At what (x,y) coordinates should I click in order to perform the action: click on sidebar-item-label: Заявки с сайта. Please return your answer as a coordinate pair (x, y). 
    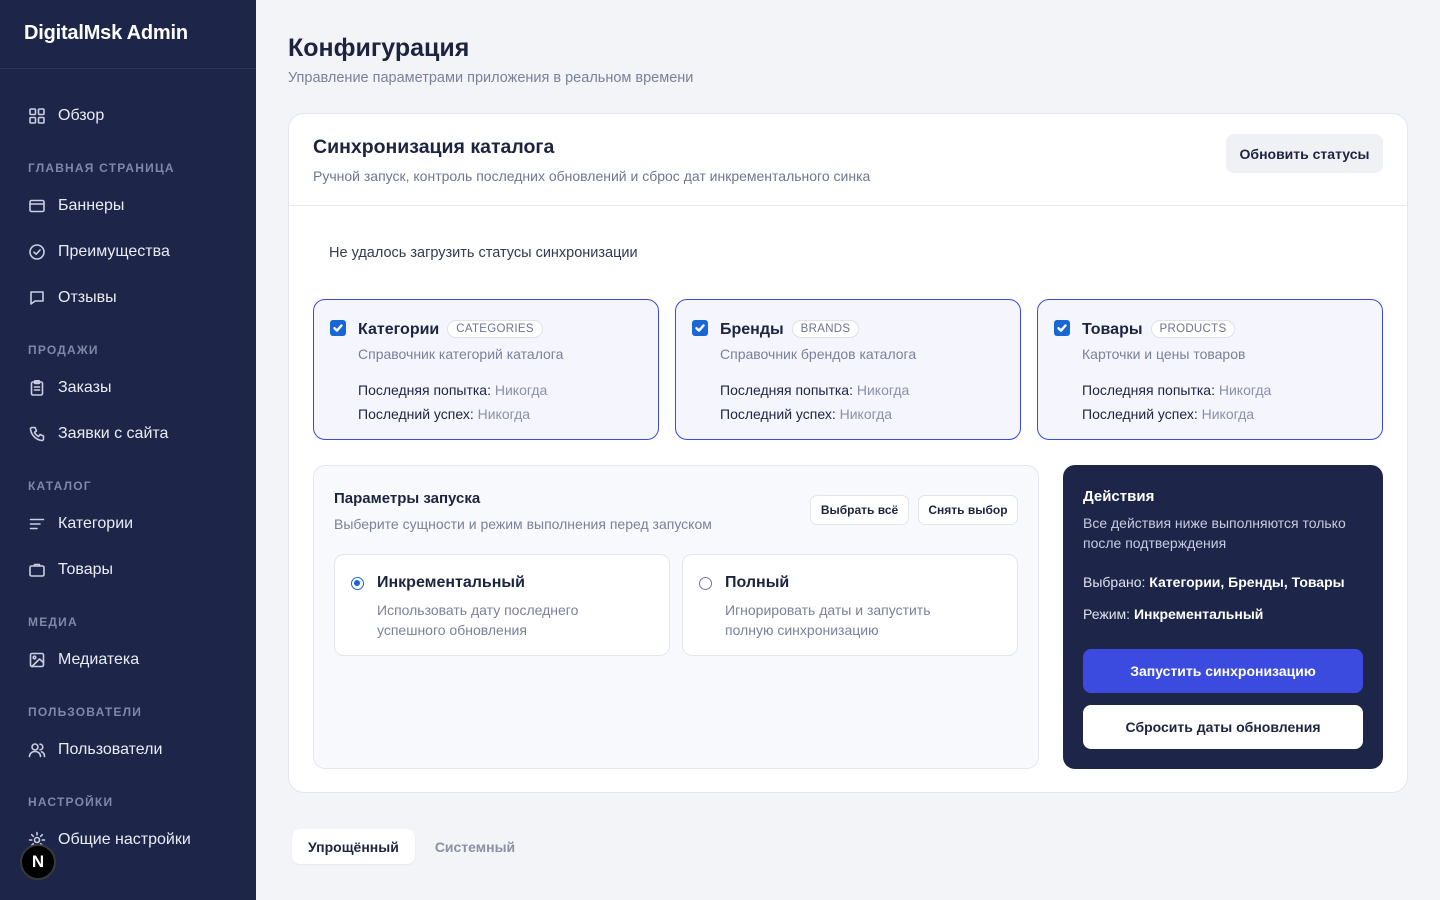
    Looking at the image, I should click on (113, 433).